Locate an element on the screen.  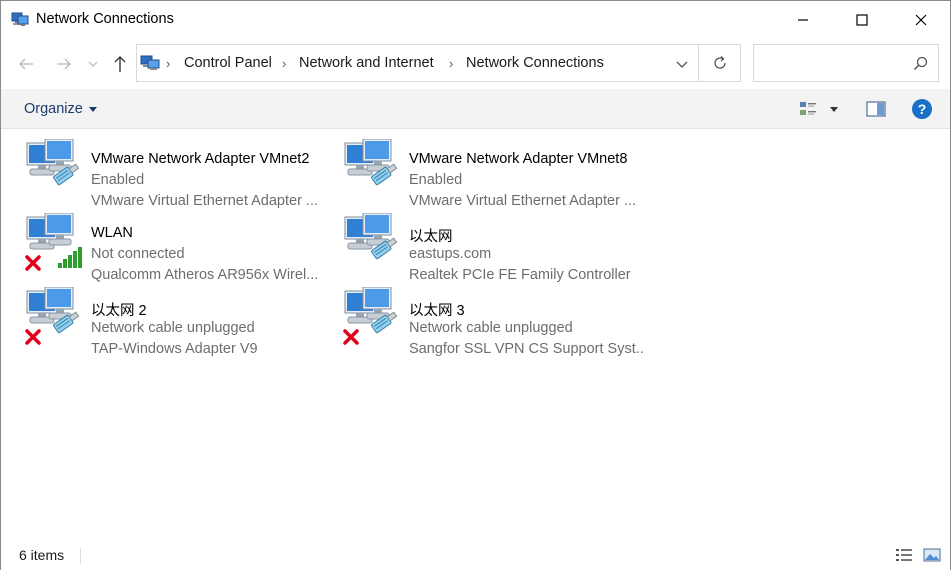
title-bar: Network Connections is located at coordinates (475, 20).